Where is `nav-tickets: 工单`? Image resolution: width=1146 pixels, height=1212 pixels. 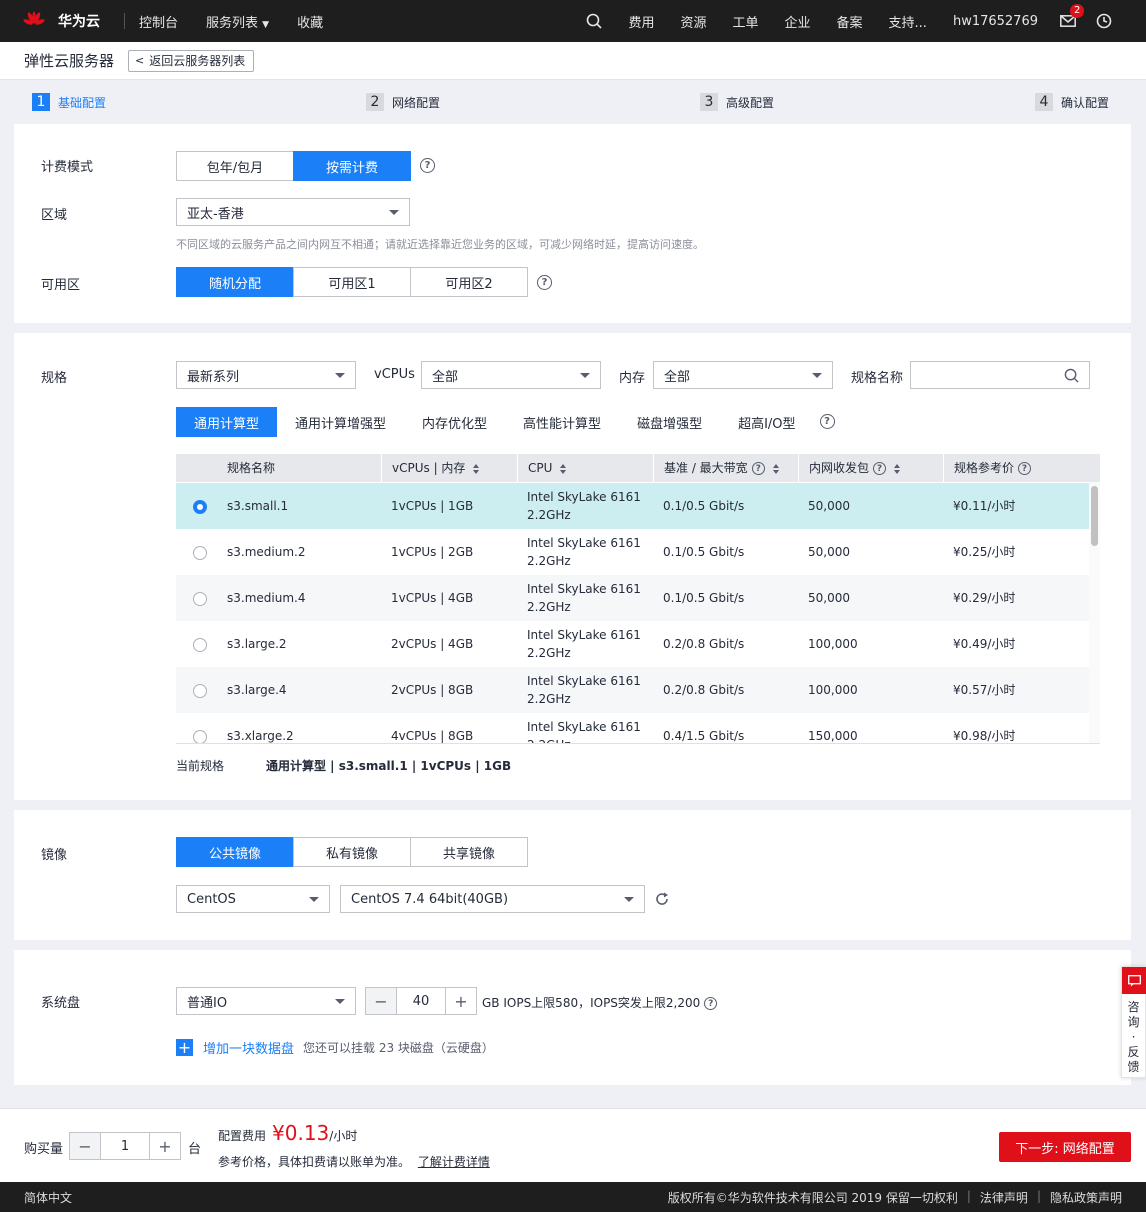 nav-tickets: 工单 is located at coordinates (746, 21).